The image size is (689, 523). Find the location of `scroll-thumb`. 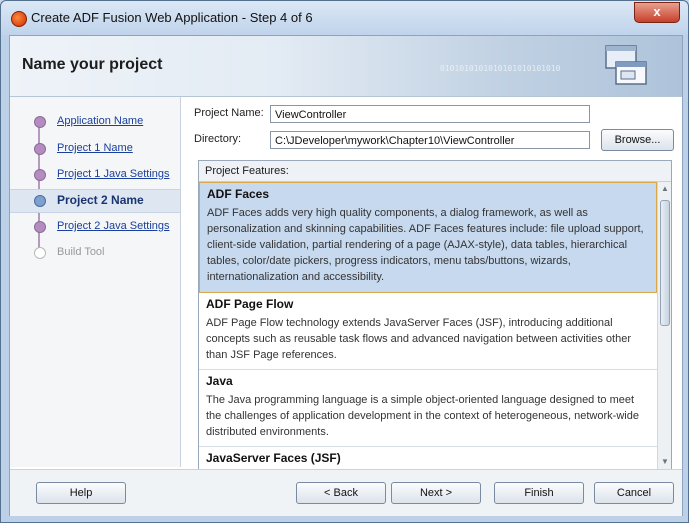

scroll-thumb is located at coordinates (665, 263).